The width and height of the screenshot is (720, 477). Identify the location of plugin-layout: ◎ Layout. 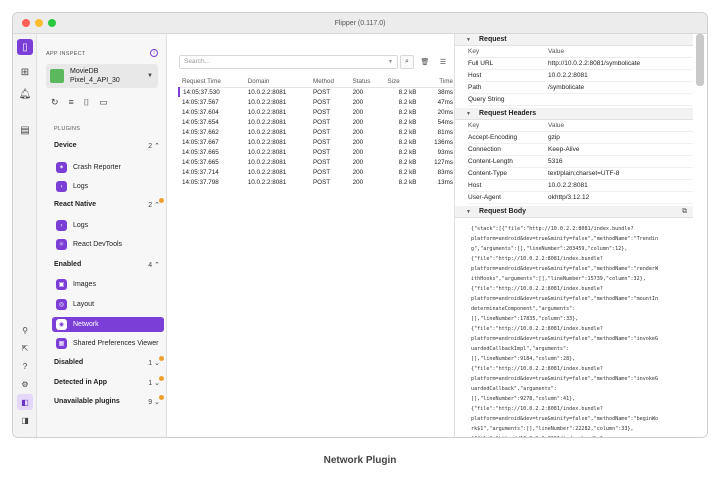
(108, 304).